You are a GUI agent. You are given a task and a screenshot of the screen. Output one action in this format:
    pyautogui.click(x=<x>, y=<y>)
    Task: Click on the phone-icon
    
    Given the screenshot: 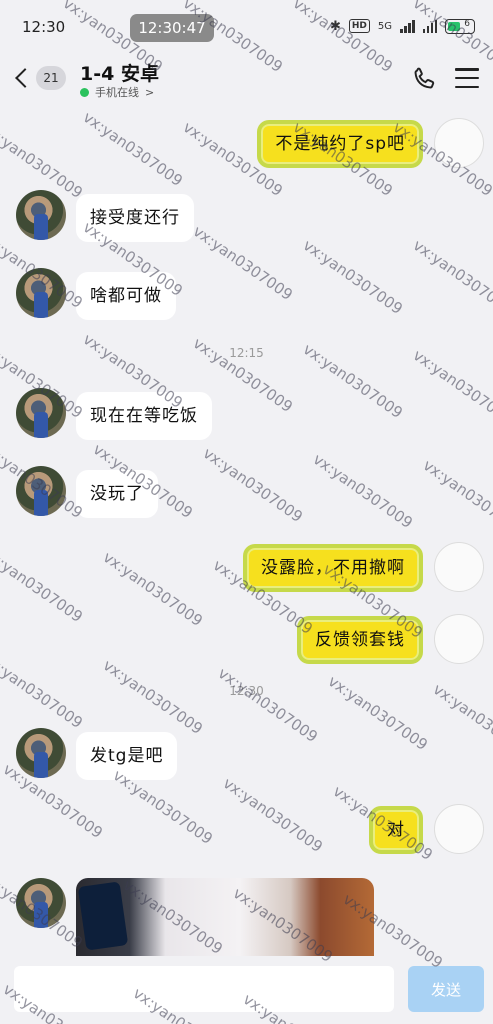 What is the action you would take?
    pyautogui.click(x=424, y=78)
    